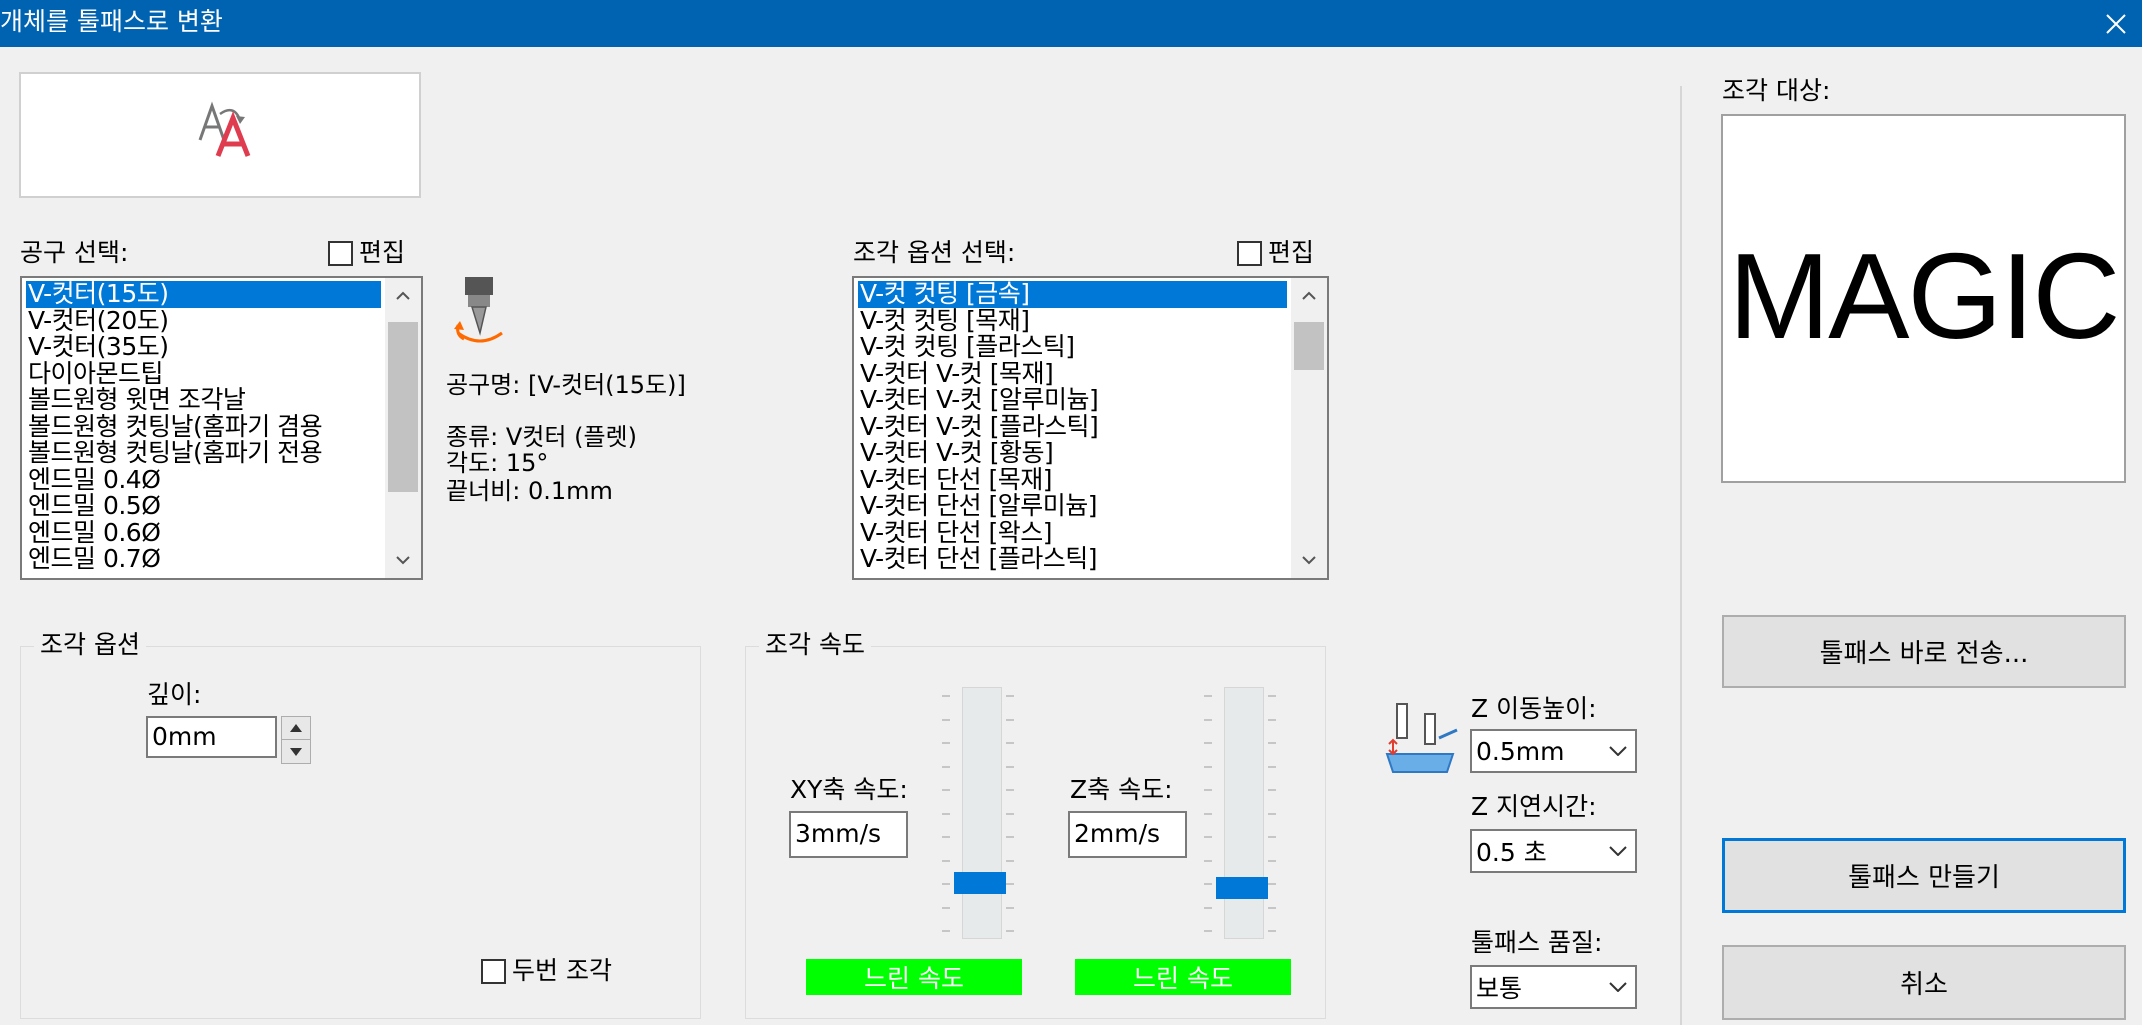  Describe the element at coordinates (980, 883) in the screenshot. I see `xy-slider-thumb` at that location.